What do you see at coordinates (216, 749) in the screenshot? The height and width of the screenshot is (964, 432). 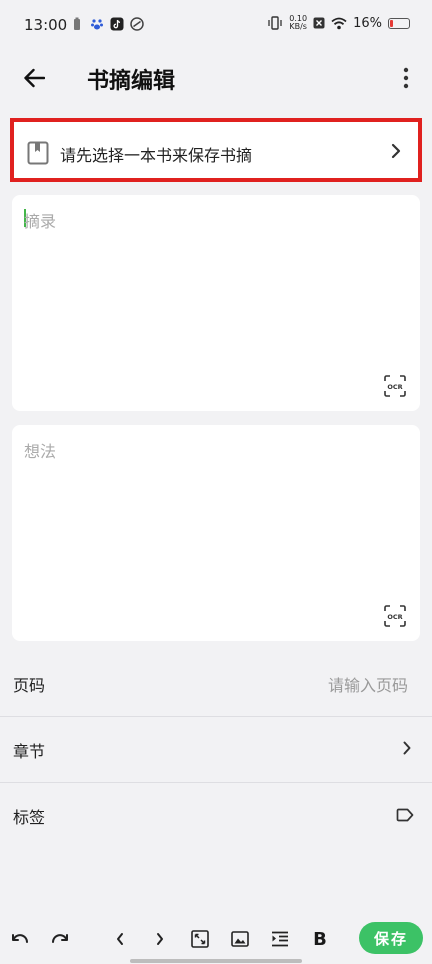 I see `chapter-row: 章节` at bounding box center [216, 749].